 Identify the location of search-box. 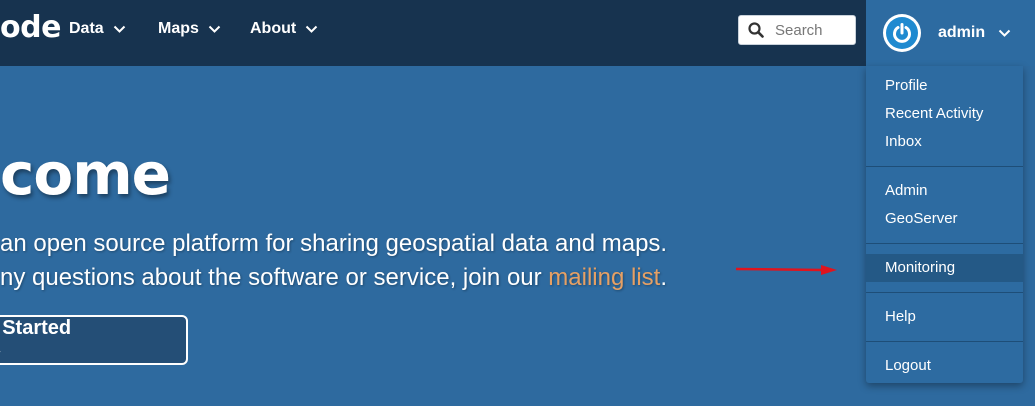
(797, 30).